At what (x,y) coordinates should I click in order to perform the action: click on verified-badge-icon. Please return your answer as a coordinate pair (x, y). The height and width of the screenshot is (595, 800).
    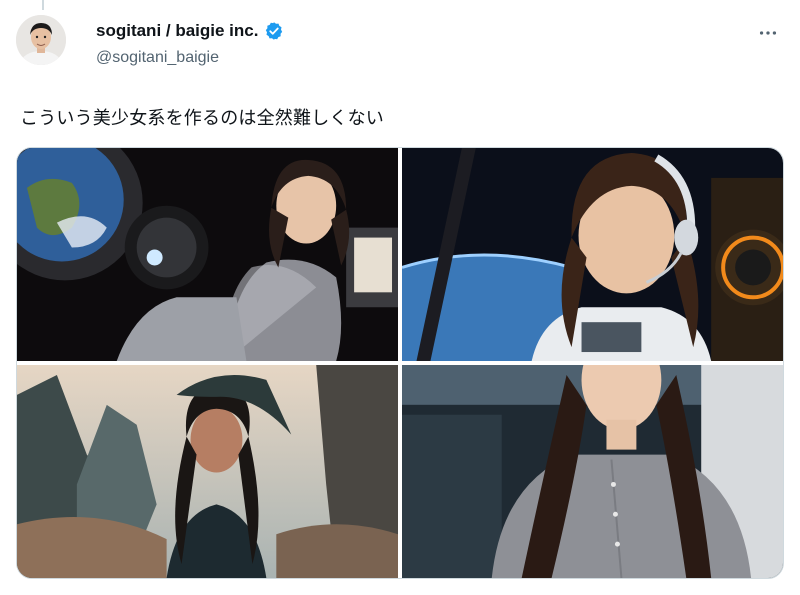
    Looking at the image, I should click on (274, 31).